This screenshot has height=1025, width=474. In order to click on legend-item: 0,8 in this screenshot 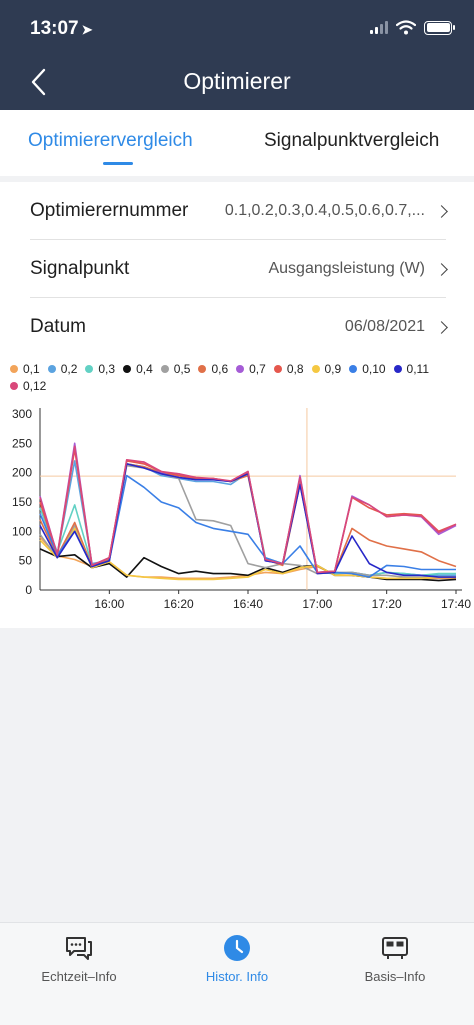, I will do `click(288, 369)`.